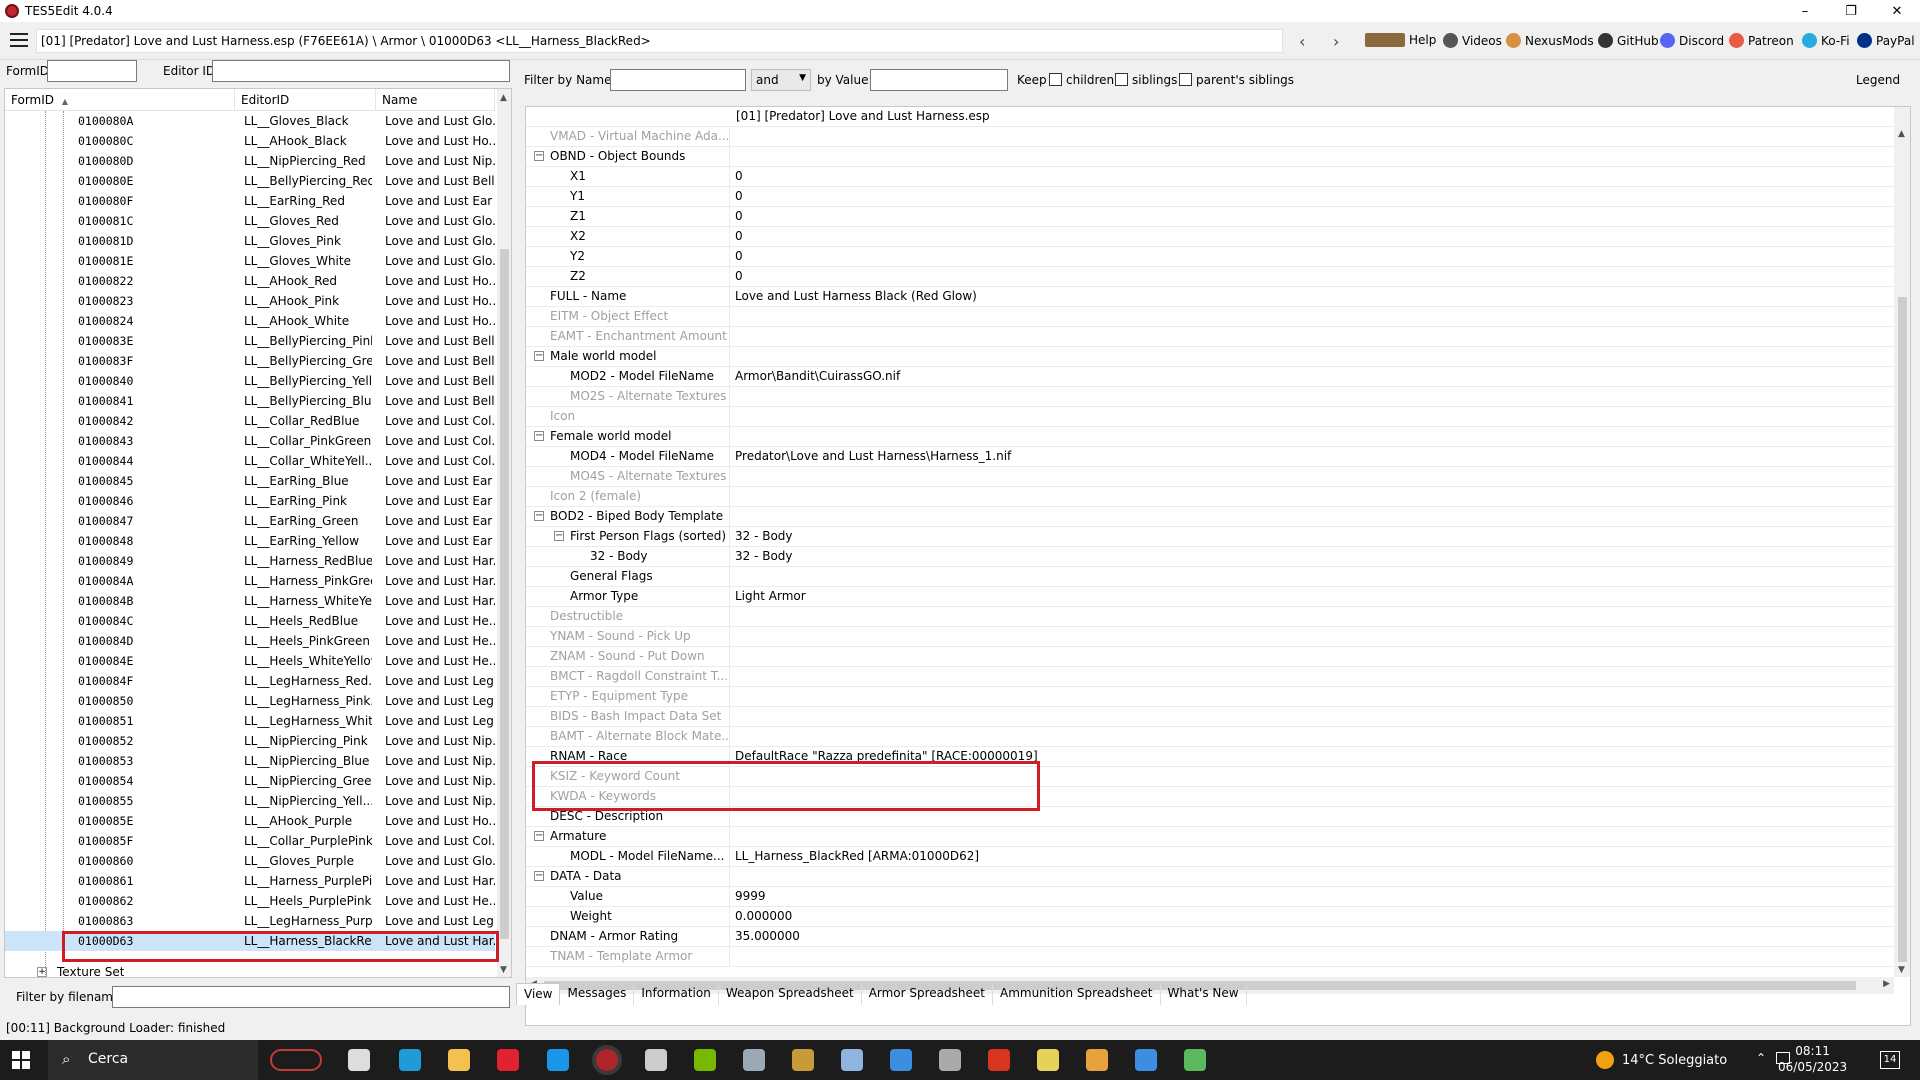 This screenshot has width=1920, height=1080. I want to click on field-row: Z1 0, so click(1211, 217).